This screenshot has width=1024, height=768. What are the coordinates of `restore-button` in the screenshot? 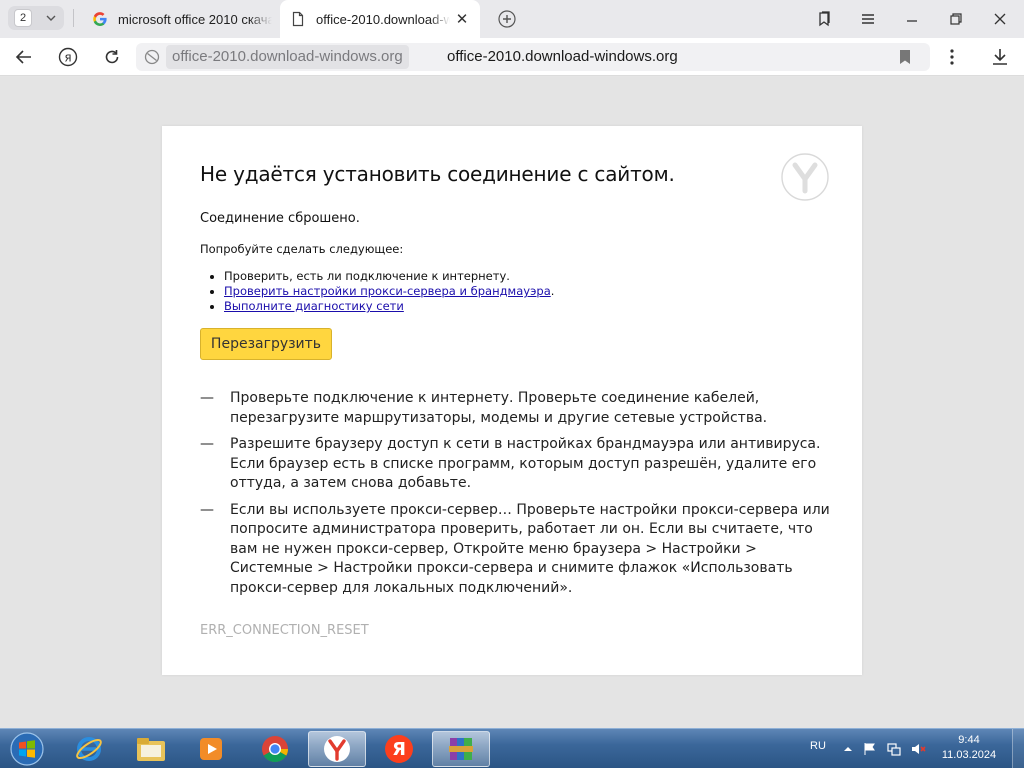 It's located at (956, 19).